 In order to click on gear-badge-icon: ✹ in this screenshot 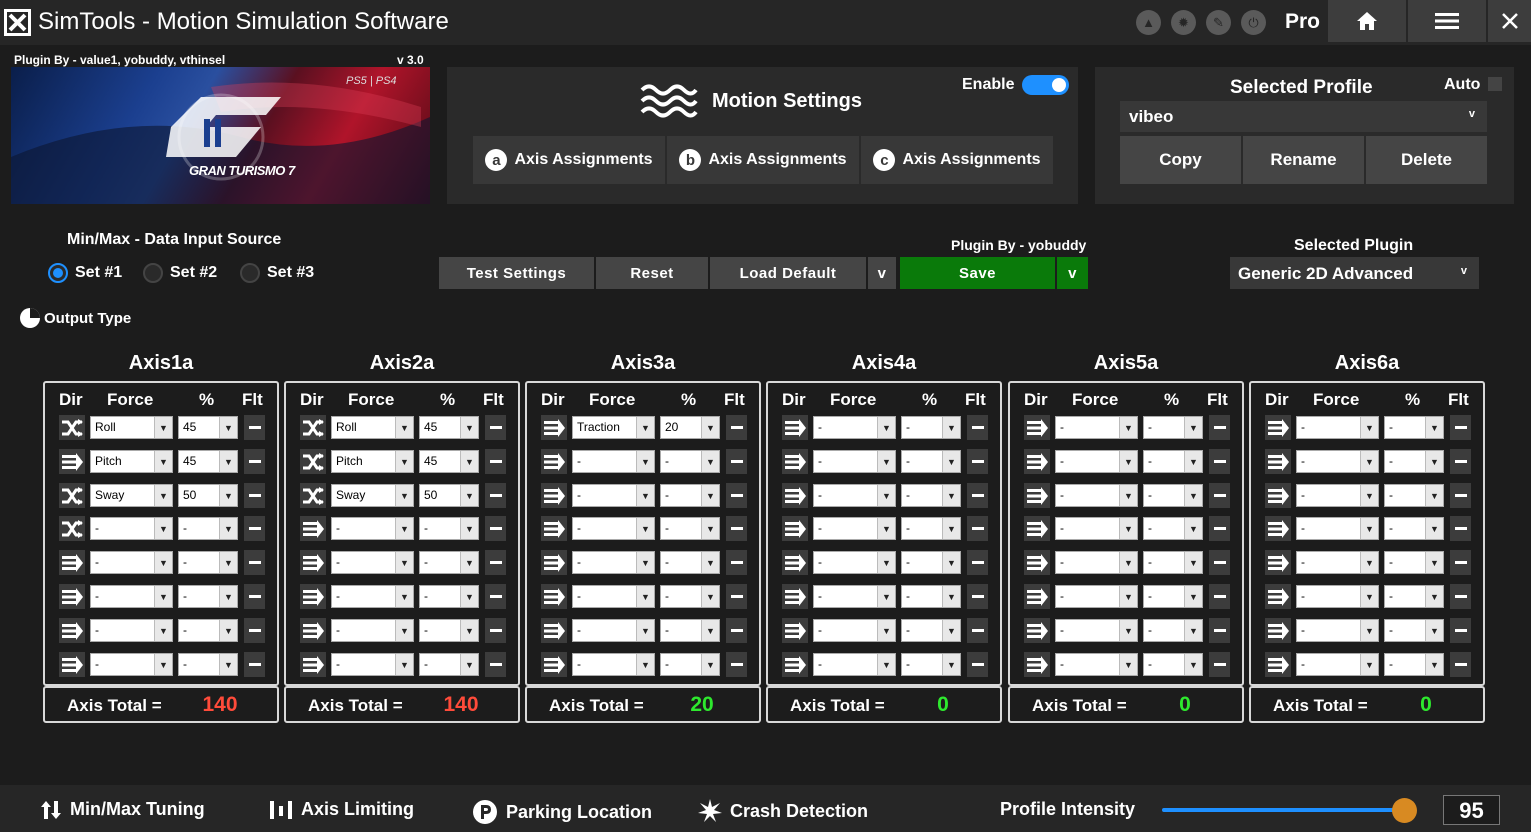, I will do `click(1183, 22)`.